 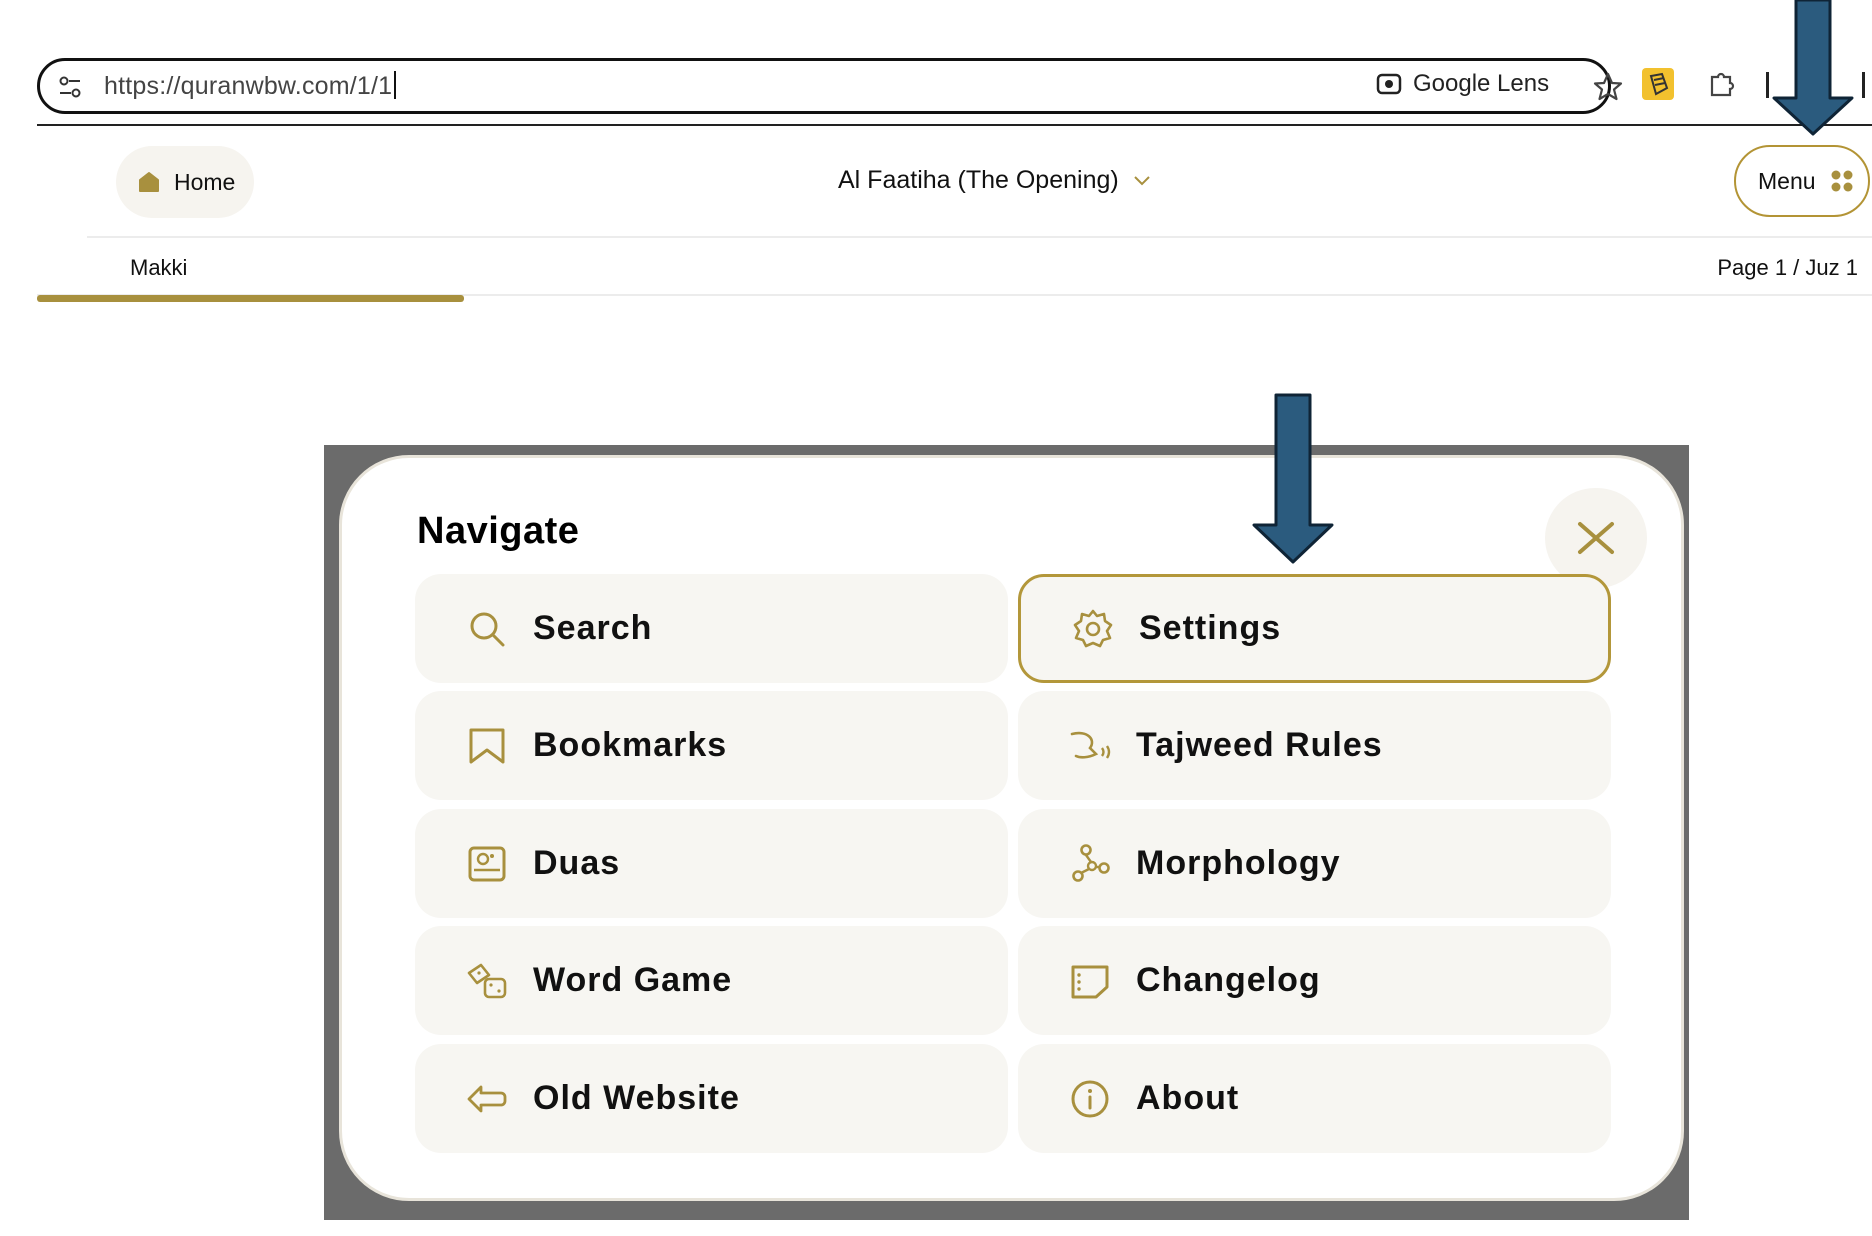 I want to click on page-juz-indicator: Page 1 / Juz 1, so click(x=1787, y=267).